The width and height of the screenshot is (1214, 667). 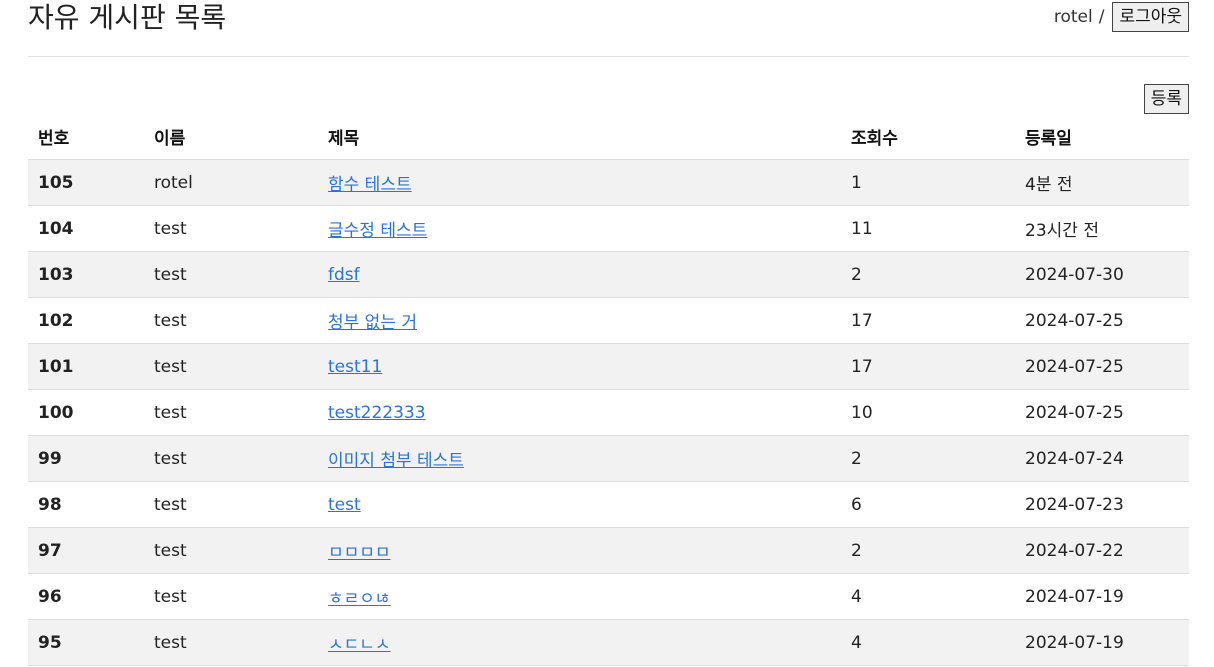 What do you see at coordinates (359, 599) in the screenshot?
I see `post-title-link: ㅎㄹㅇㄶ` at bounding box center [359, 599].